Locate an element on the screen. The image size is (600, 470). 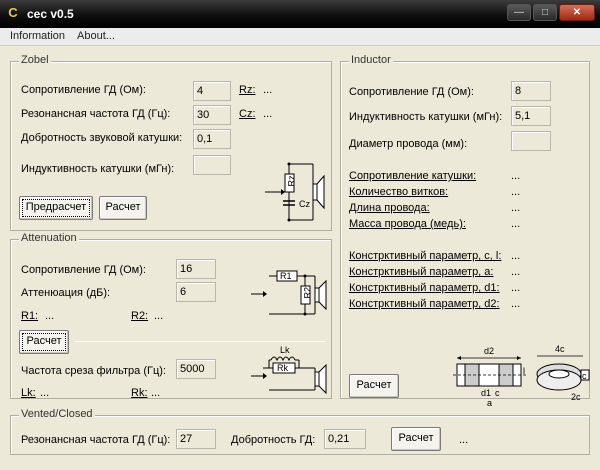
attenuation-r1-label: R1: is located at coordinates (30, 316).